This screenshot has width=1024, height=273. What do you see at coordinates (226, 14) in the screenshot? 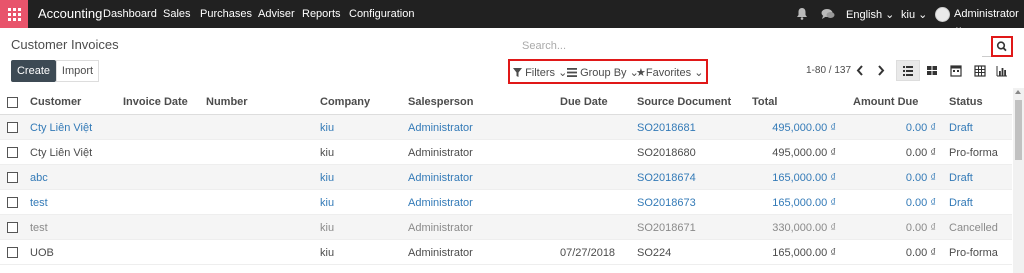
I see `menu-purchases: Purchases` at bounding box center [226, 14].